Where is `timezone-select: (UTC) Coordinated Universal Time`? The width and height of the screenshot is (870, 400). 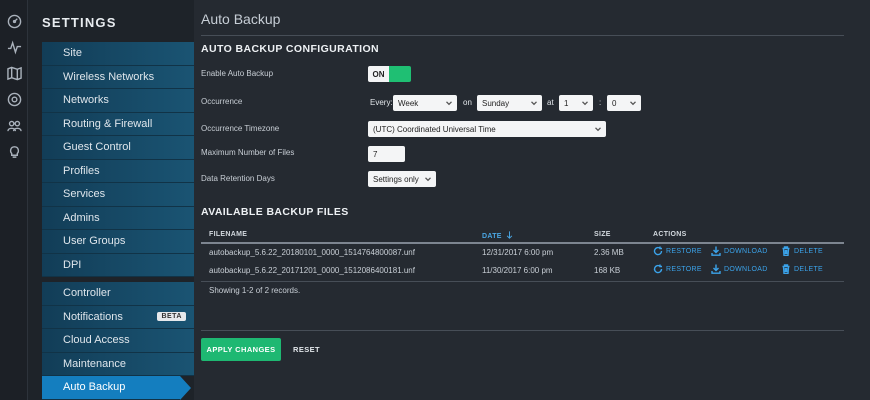
timezone-select: (UTC) Coordinated Universal Time is located at coordinates (487, 129).